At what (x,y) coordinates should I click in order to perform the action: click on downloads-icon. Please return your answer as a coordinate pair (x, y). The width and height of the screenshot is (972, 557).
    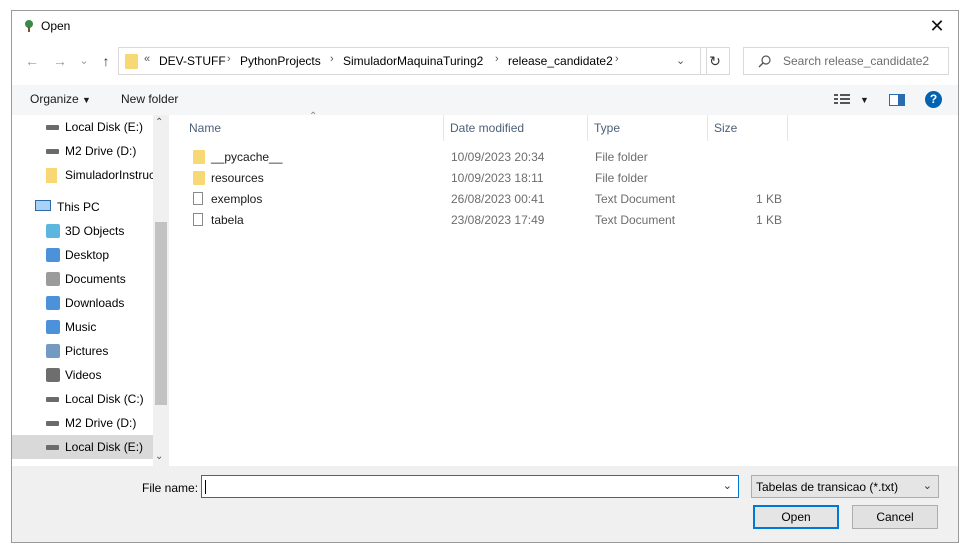
    Looking at the image, I should click on (53, 303).